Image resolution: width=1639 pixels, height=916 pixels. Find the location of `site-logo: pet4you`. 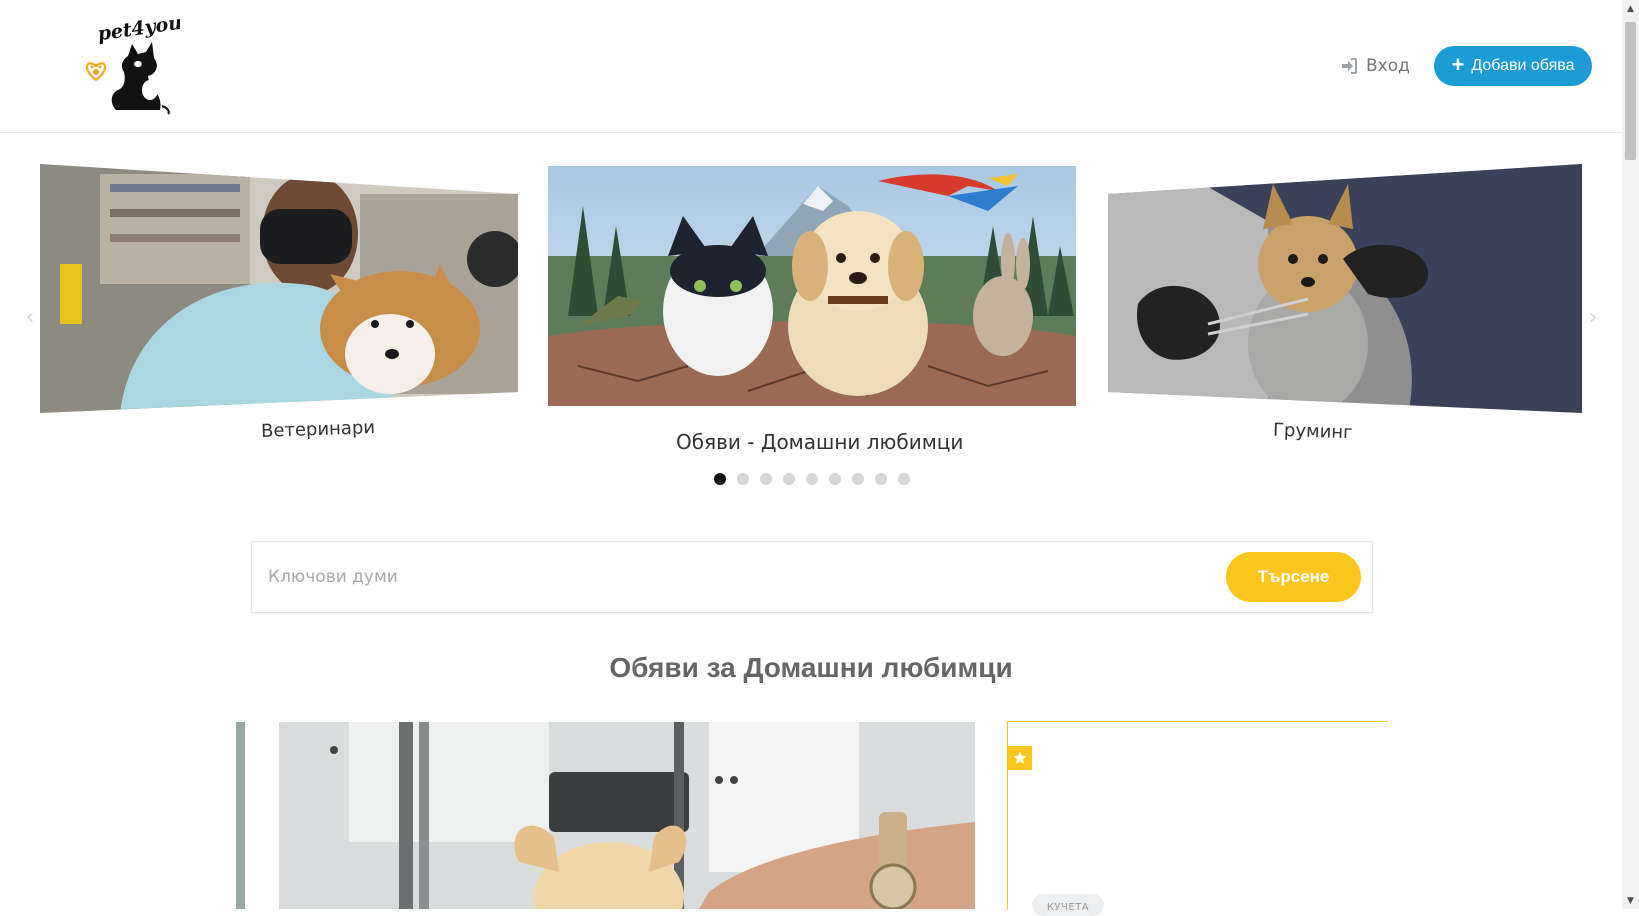

site-logo: pet4you is located at coordinates (131, 65).